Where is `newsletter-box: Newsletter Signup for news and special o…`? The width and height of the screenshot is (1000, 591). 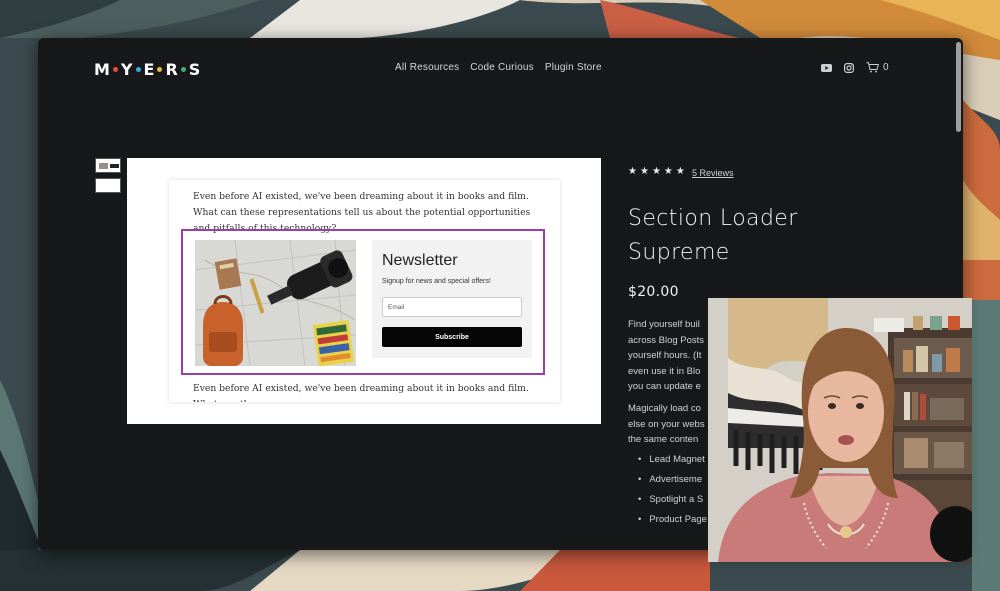 newsletter-box: Newsletter Signup for news and special o… is located at coordinates (452, 299).